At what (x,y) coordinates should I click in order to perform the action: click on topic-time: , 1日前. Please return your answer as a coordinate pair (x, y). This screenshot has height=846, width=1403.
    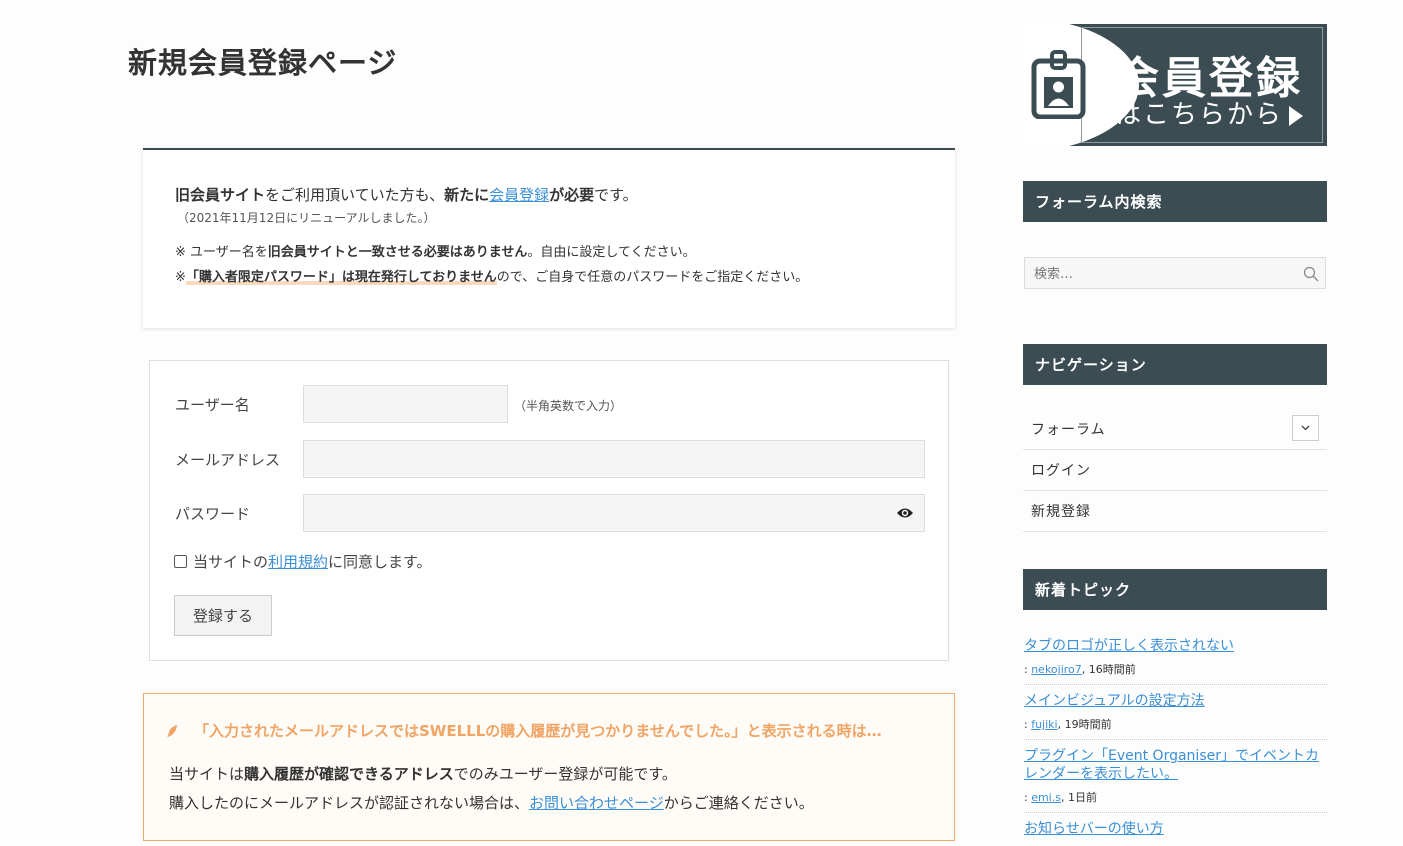
    Looking at the image, I should click on (1078, 797).